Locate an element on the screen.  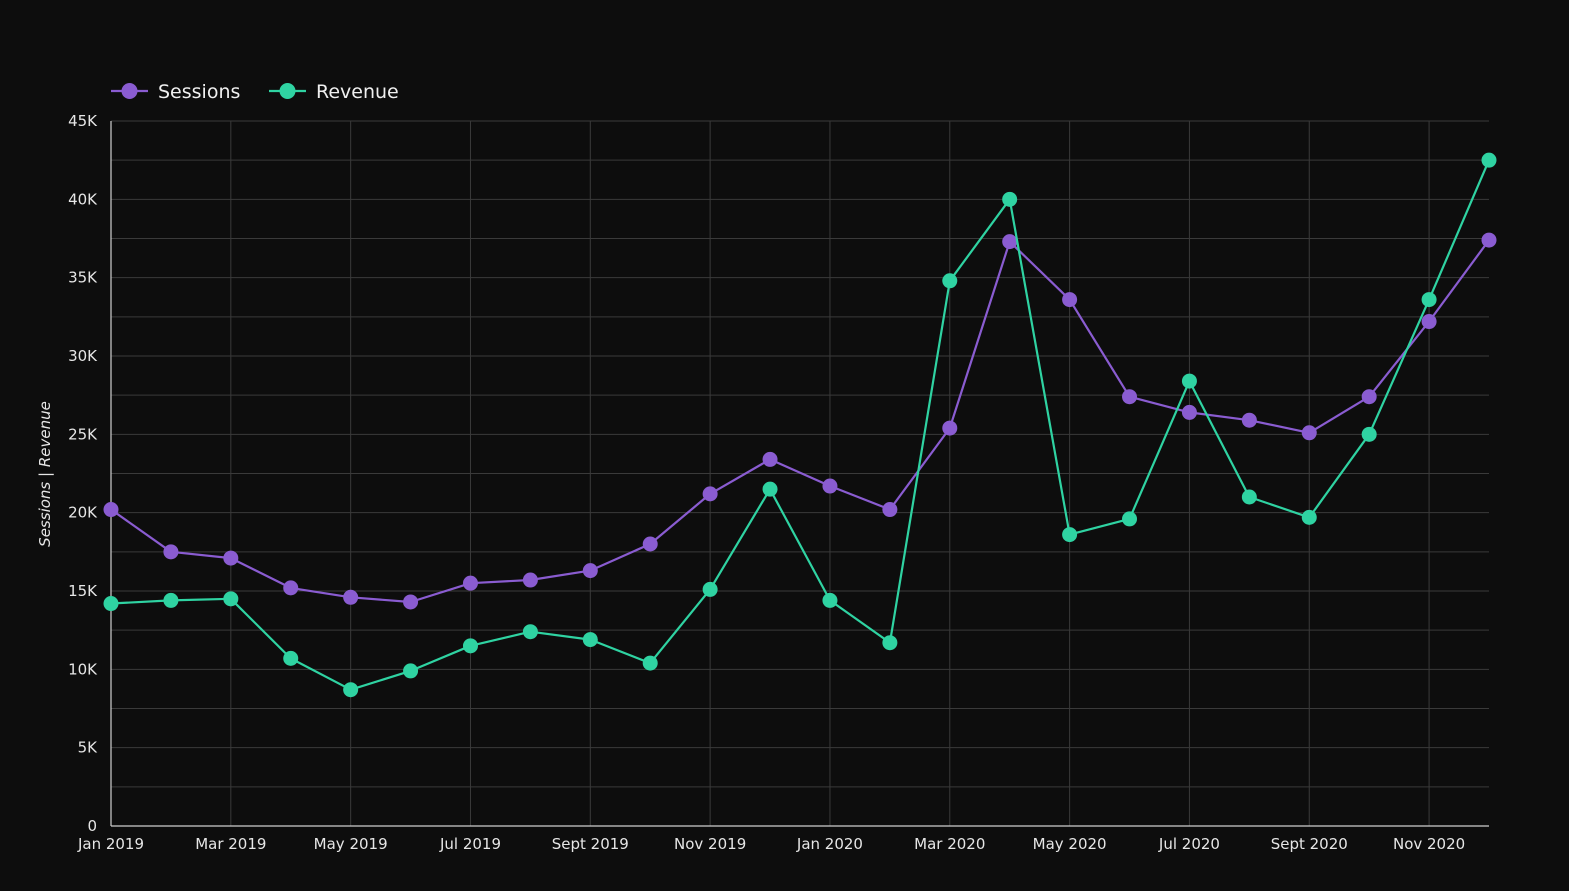
y-tick-label: 5K is located at coordinates (88, 748).